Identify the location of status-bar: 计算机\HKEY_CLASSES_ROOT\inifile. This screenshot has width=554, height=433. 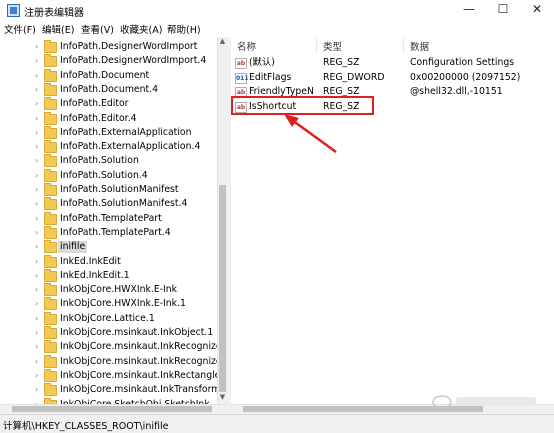
(277, 423).